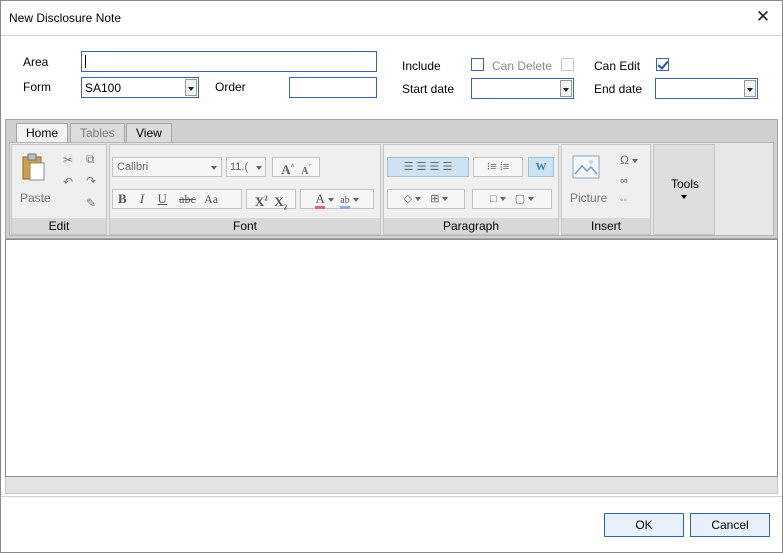 The image size is (783, 553). What do you see at coordinates (90, 159) in the screenshot?
I see `copy-icon: ⧉` at bounding box center [90, 159].